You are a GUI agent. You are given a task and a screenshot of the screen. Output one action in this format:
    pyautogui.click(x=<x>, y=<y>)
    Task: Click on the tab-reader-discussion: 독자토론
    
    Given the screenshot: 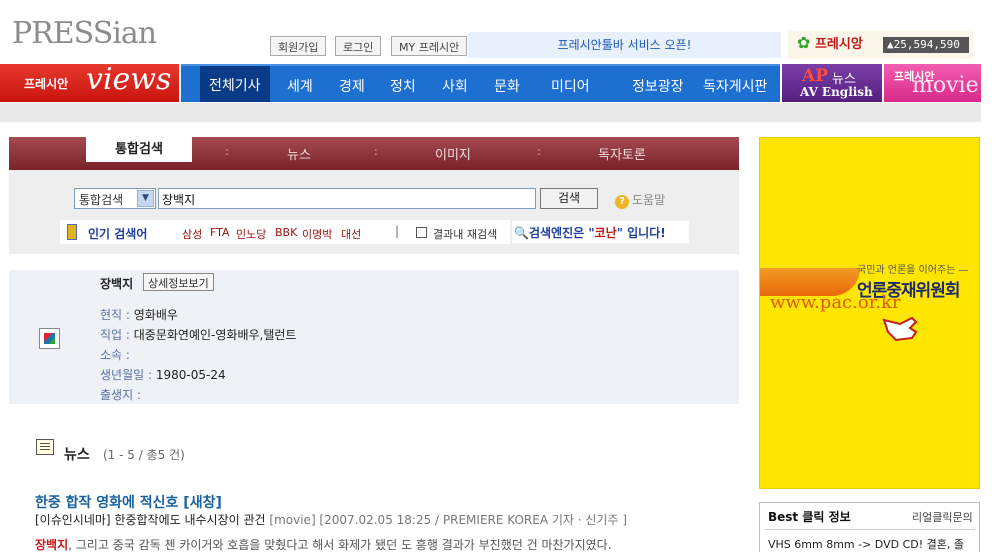 What is the action you would take?
    pyautogui.click(x=622, y=153)
    